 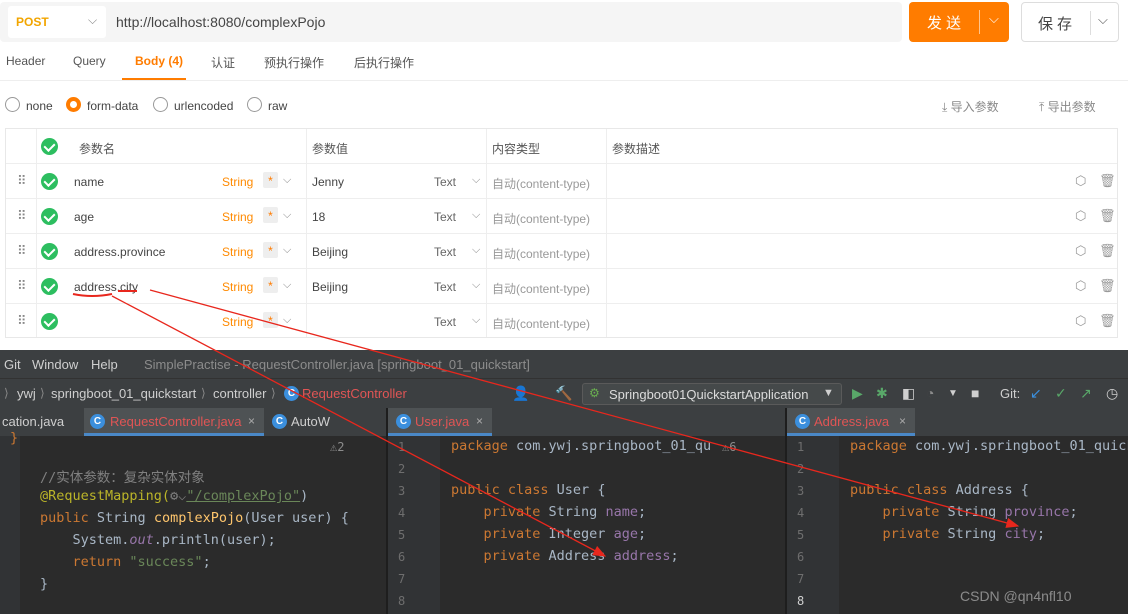 What do you see at coordinates (220, 22) in the screenshot?
I see `url-input: http://localhost:8080/complexPojo` at bounding box center [220, 22].